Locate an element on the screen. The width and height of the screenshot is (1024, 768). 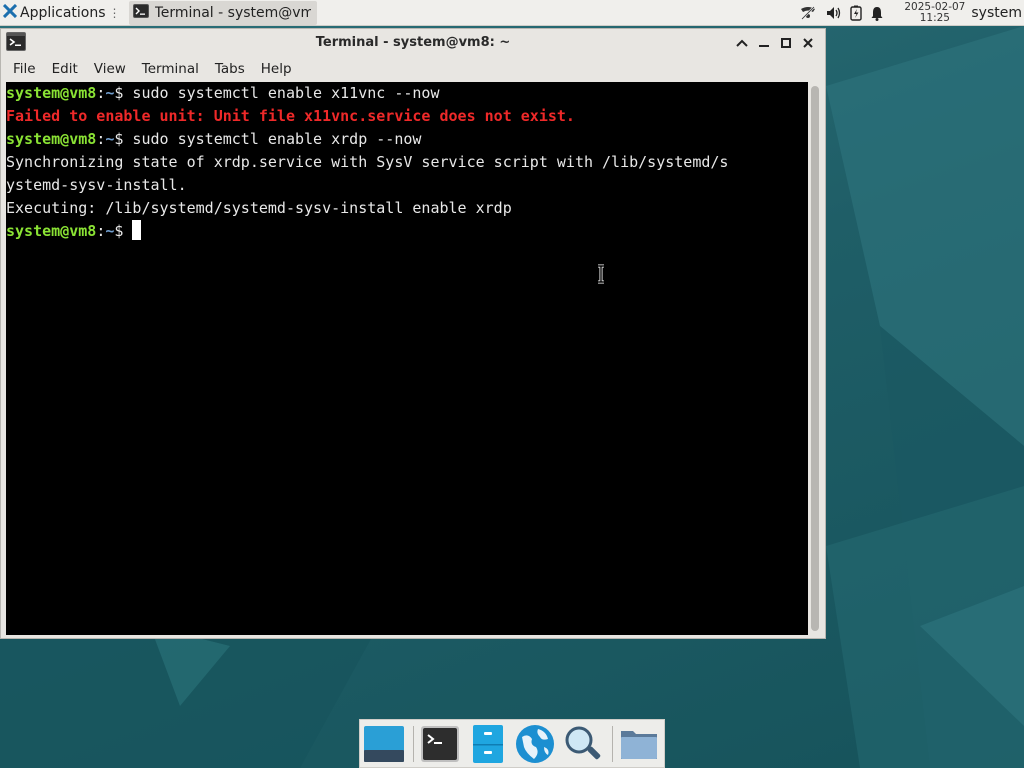
scrollbar-thumb is located at coordinates (815, 358).